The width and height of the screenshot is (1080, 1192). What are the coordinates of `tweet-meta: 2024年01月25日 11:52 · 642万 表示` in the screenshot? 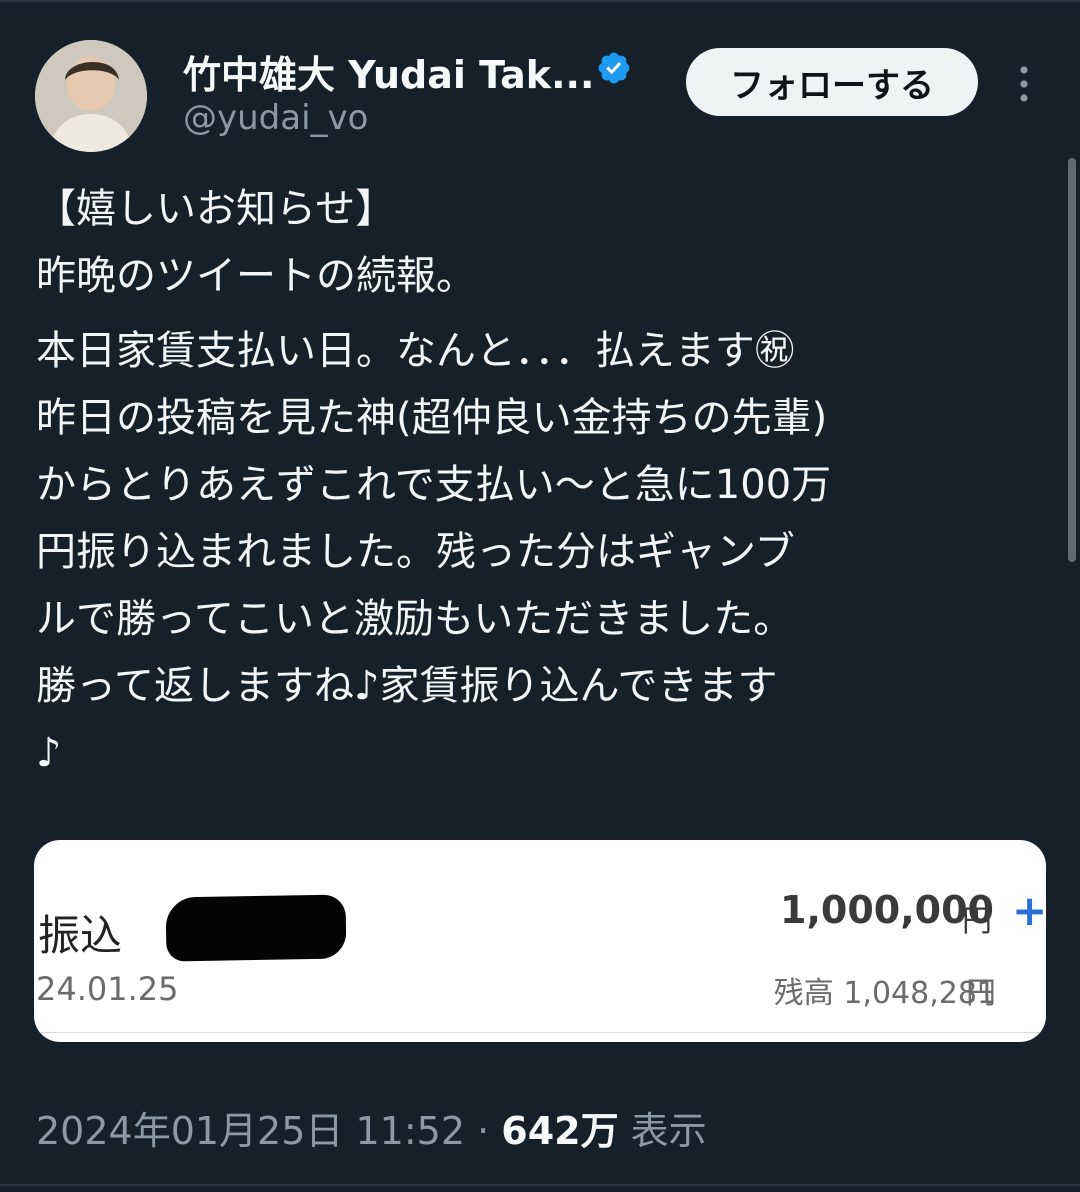 It's located at (371, 1127).